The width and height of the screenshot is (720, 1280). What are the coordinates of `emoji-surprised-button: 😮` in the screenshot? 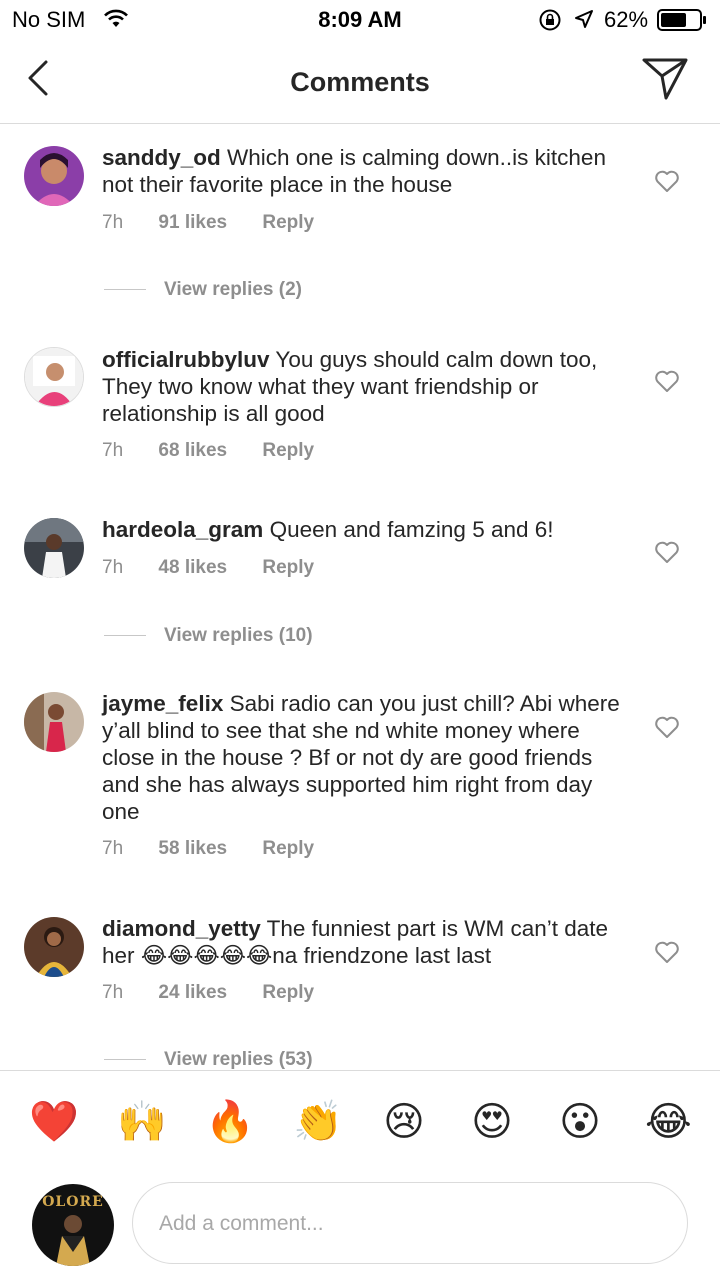 It's located at (580, 1122).